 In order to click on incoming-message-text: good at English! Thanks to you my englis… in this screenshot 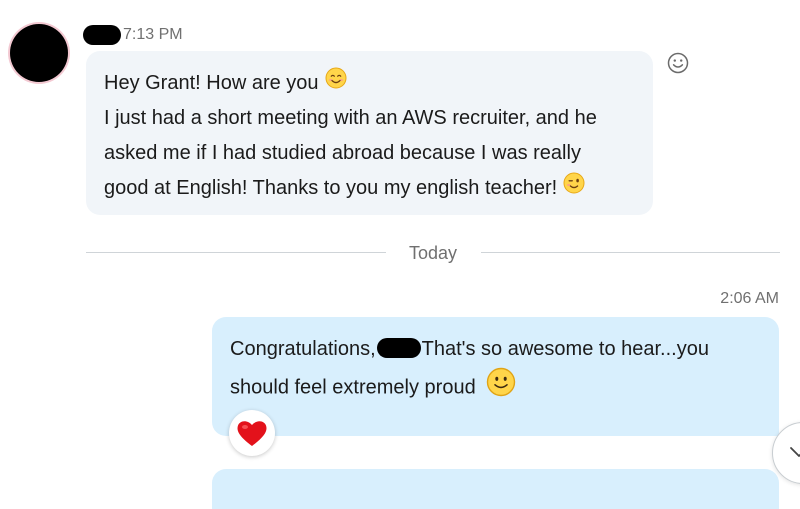, I will do `click(331, 188)`.